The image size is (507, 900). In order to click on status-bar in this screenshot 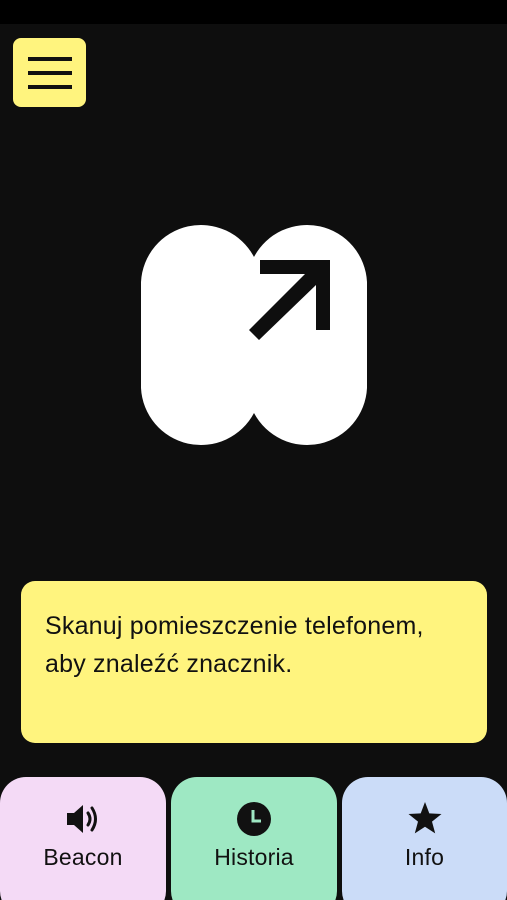, I will do `click(253, 12)`.